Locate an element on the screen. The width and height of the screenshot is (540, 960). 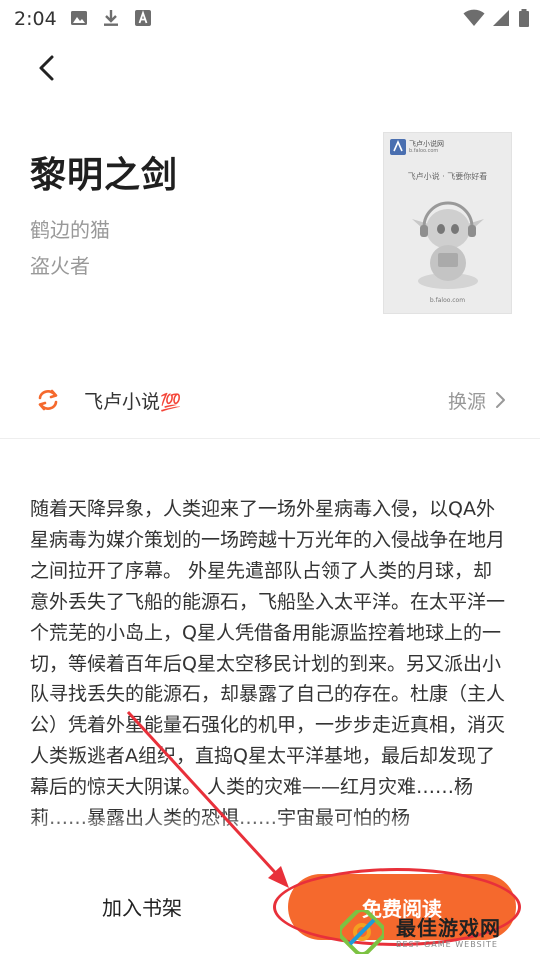
book-title: 黎明之剑 is located at coordinates (104, 175).